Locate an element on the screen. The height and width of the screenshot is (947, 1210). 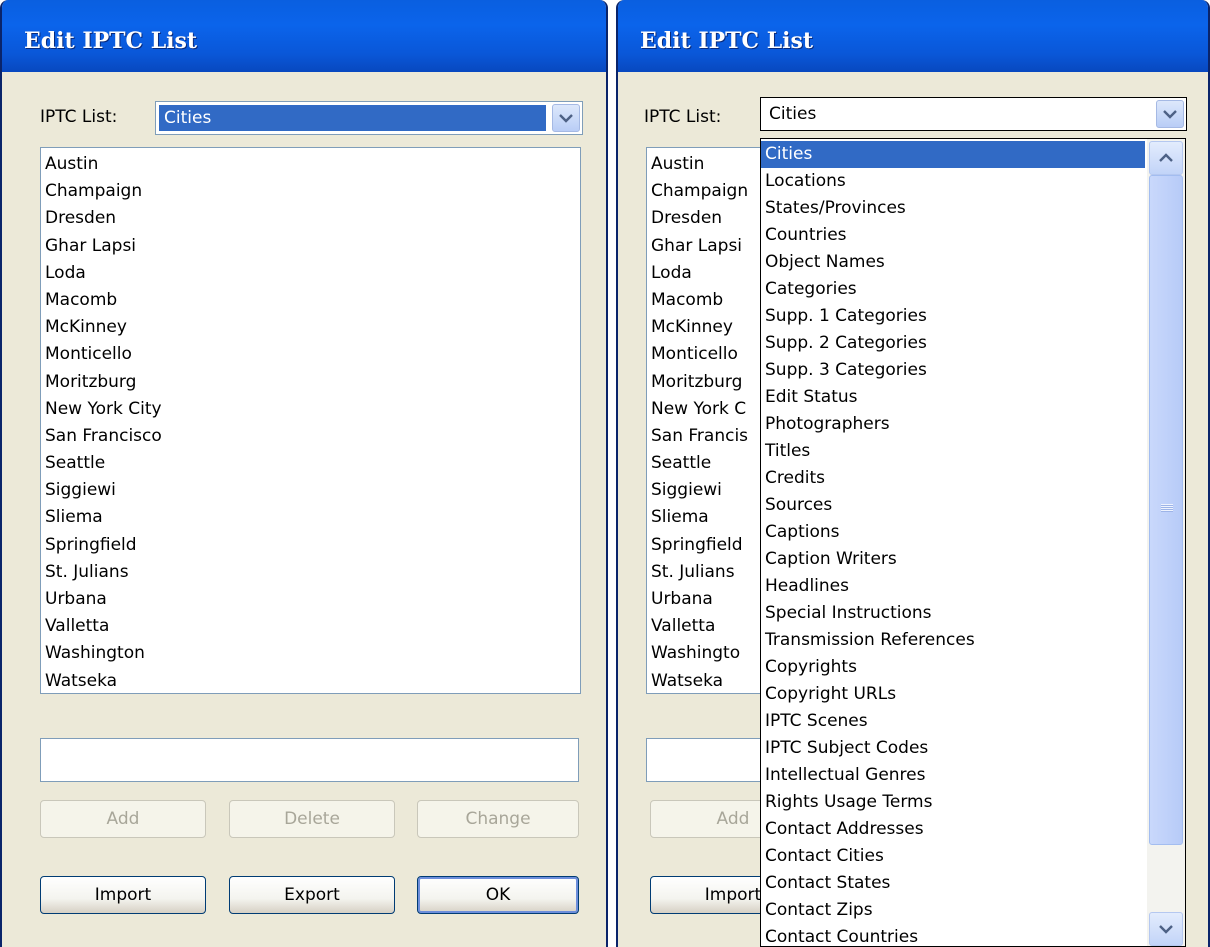
list-item: San Francisco is located at coordinates (310, 436).